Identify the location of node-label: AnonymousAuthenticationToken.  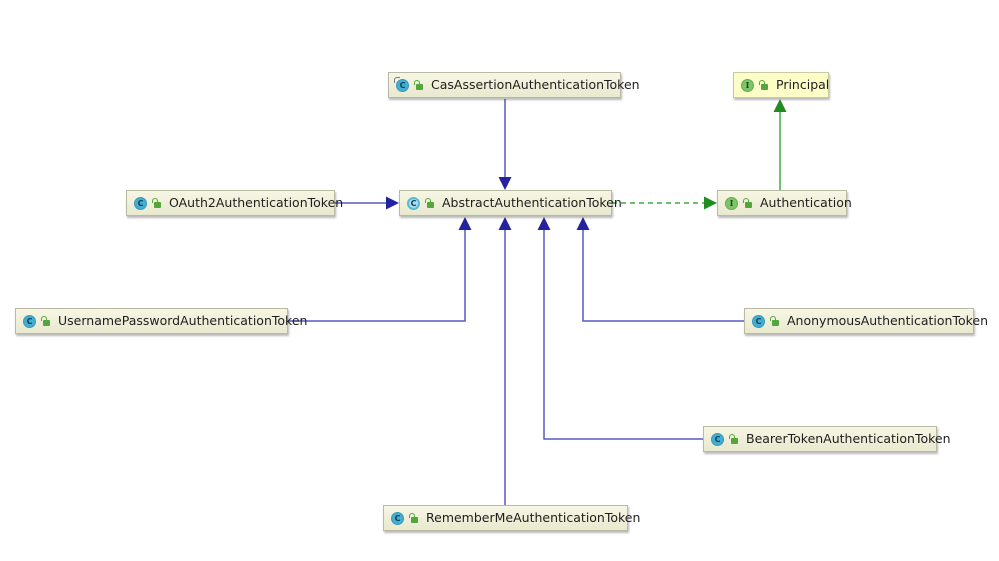
(888, 320).